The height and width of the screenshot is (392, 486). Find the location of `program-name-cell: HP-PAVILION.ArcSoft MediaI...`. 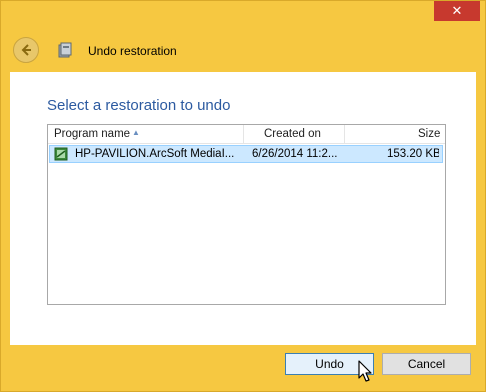

program-name-cell: HP-PAVILION.ArcSoft MediaI... is located at coordinates (155, 154).